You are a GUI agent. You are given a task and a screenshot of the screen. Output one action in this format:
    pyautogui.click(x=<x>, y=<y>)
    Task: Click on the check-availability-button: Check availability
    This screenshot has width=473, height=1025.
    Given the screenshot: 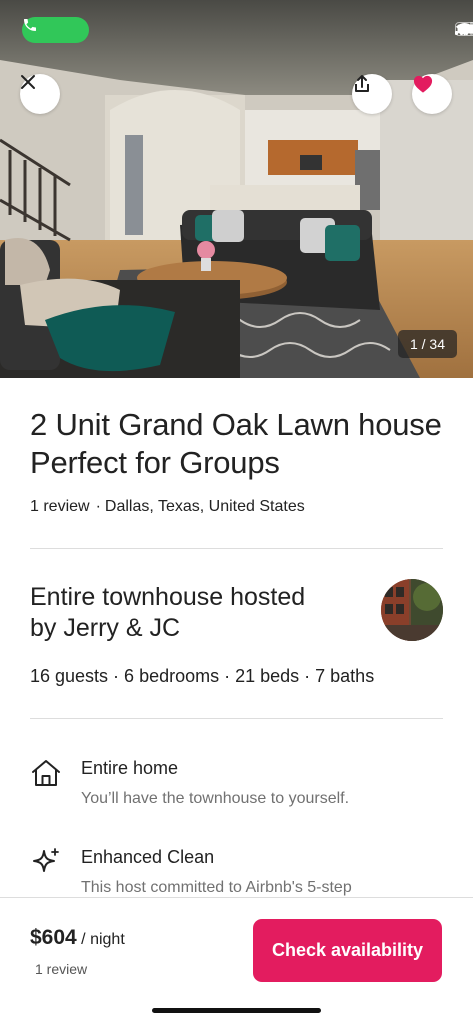 What is the action you would take?
    pyautogui.click(x=347, y=950)
    